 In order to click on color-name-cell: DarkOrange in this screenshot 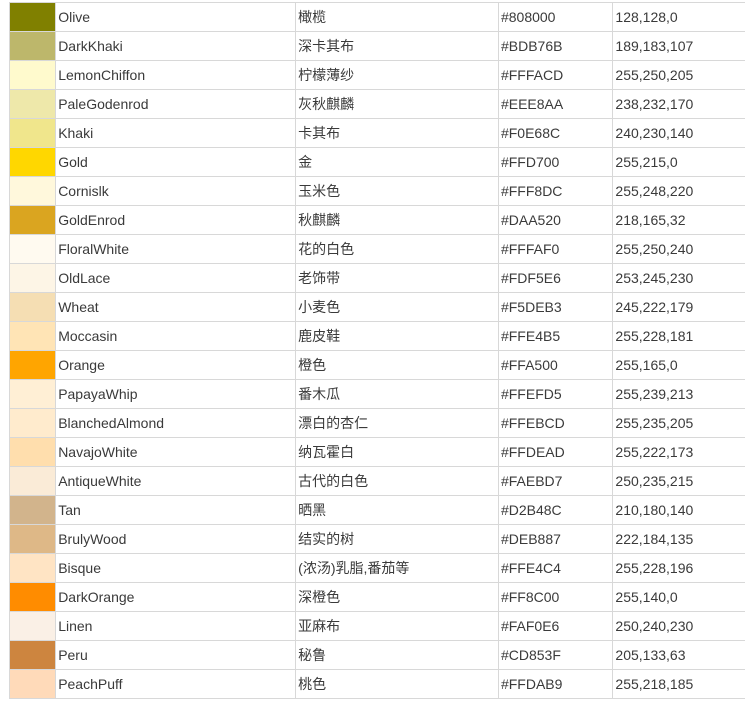, I will do `click(176, 597)`.